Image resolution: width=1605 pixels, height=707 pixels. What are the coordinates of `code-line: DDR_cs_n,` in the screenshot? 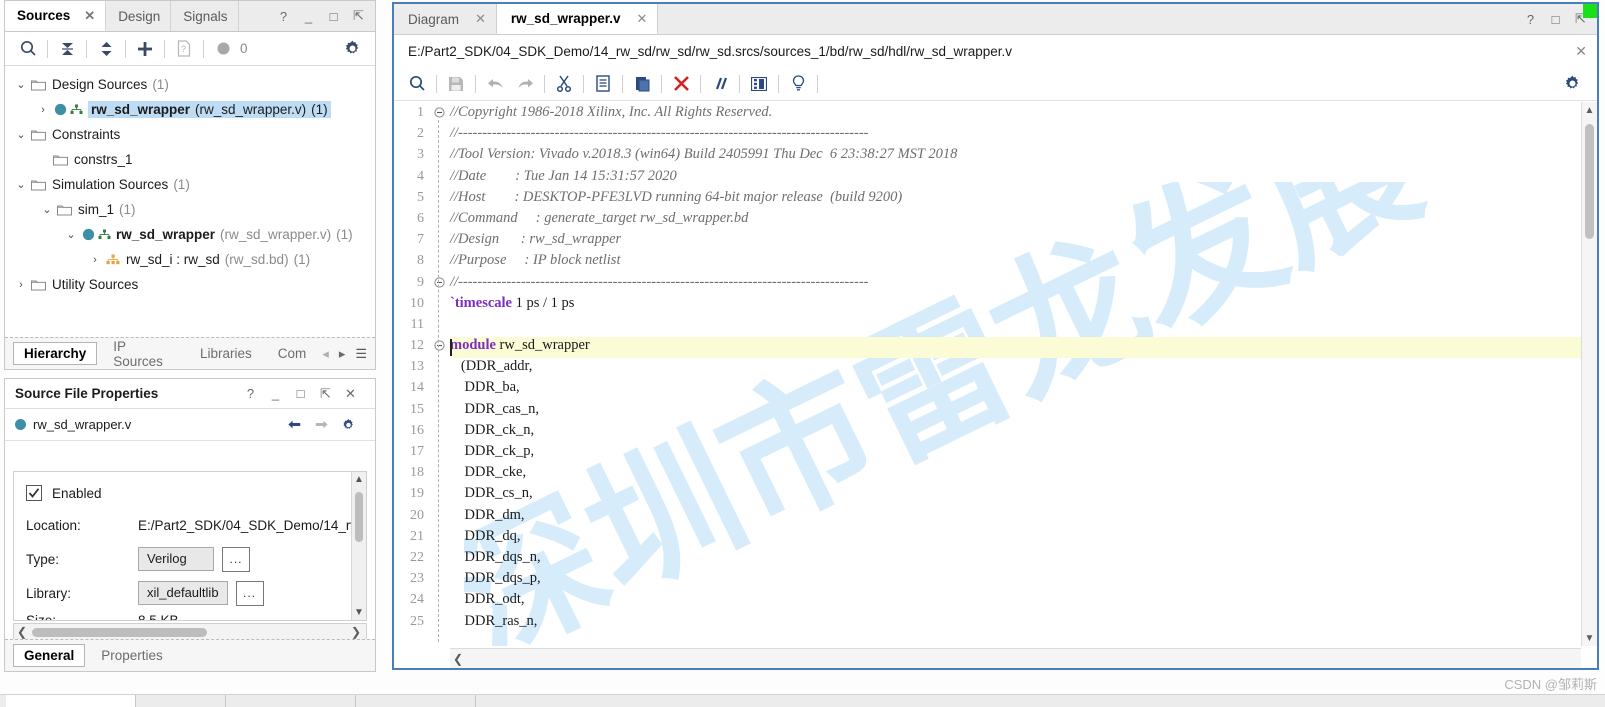 It's located at (1006, 493).